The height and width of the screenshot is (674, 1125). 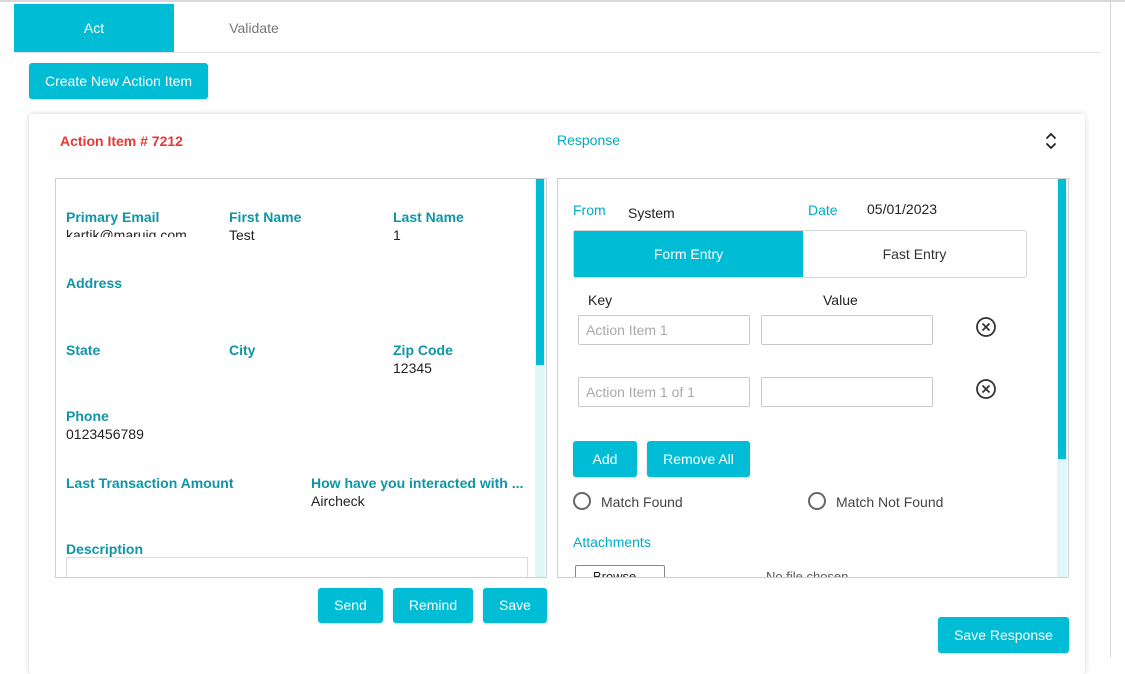 What do you see at coordinates (914, 254) in the screenshot?
I see `fast-entry-tab: Fast Entry` at bounding box center [914, 254].